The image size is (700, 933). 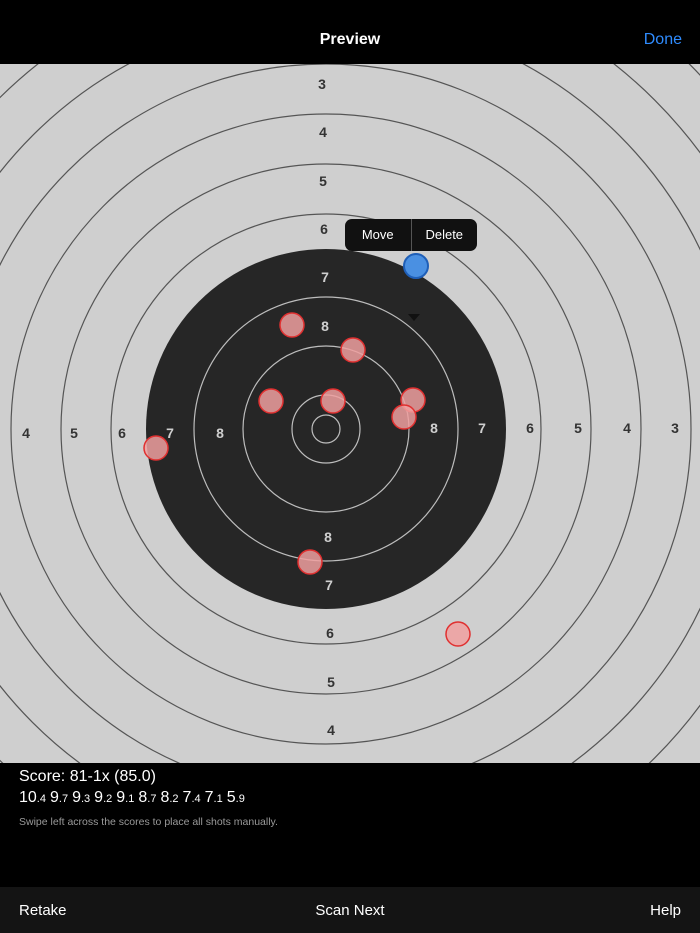 I want to click on shot-score: 8.2, so click(x=169, y=797).